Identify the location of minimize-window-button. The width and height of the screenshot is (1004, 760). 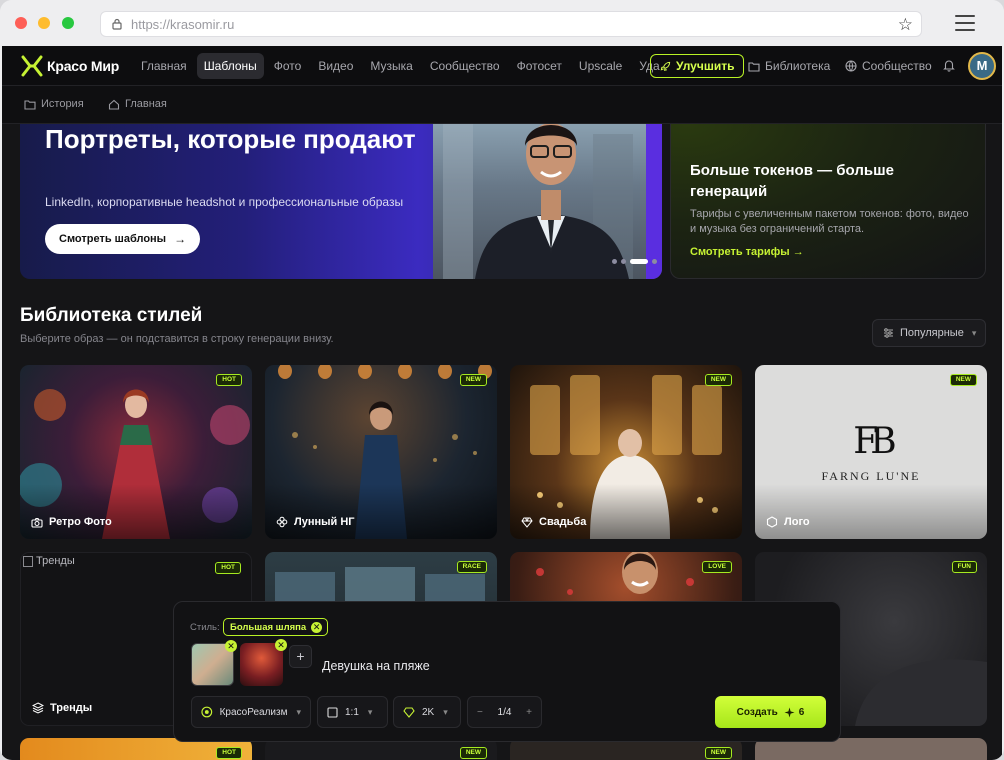
(44, 23).